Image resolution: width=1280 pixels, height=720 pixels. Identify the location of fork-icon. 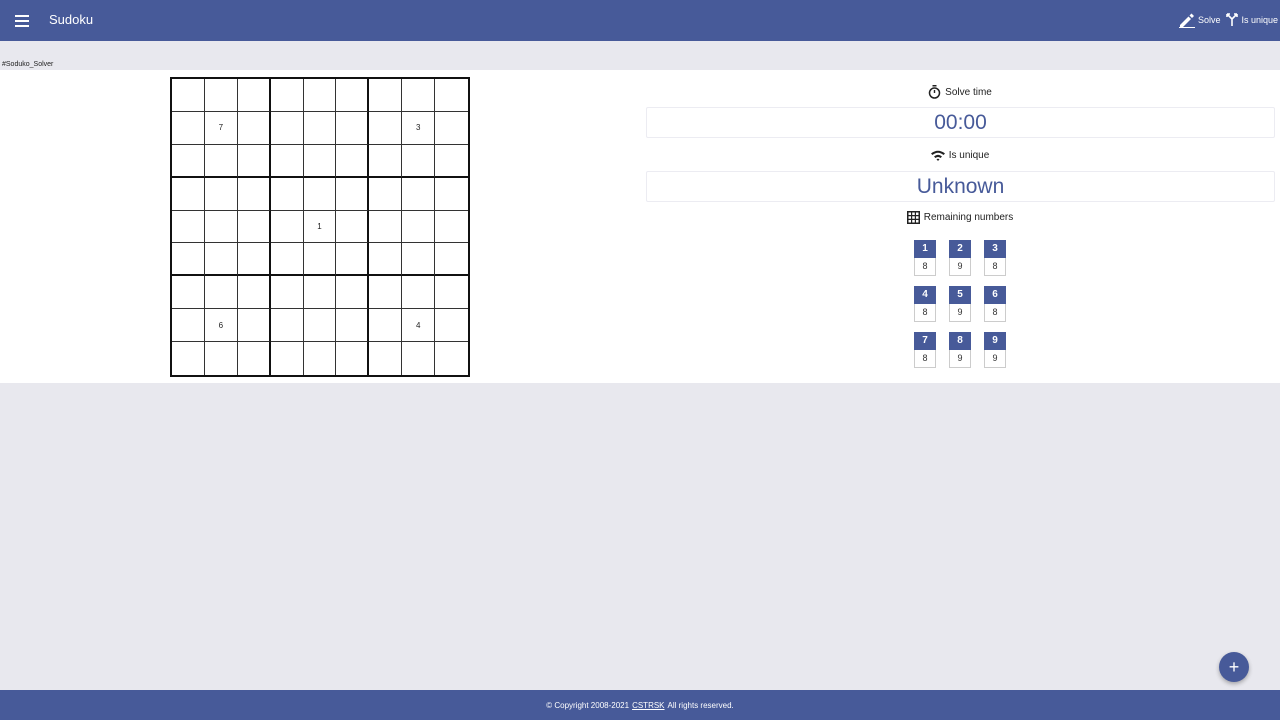
(1232, 19).